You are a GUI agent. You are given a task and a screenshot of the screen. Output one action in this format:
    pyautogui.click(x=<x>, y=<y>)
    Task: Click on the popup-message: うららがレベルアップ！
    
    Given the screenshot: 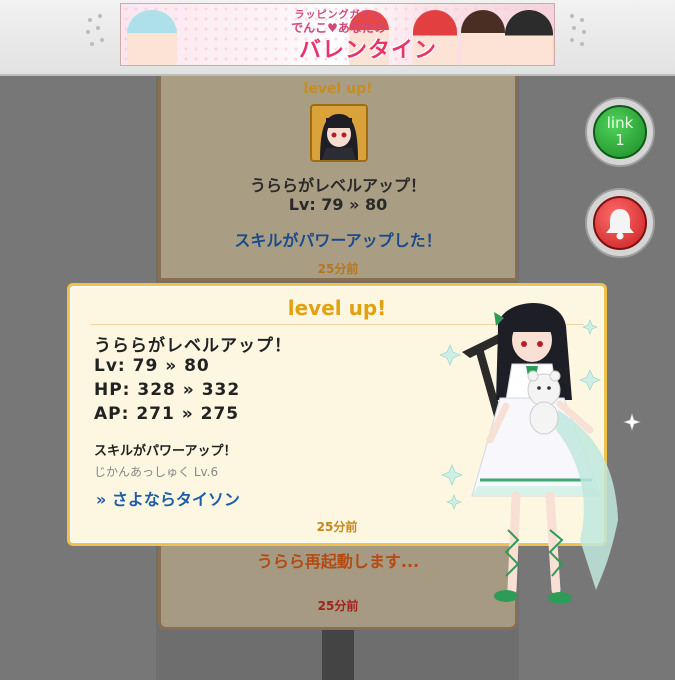 What is the action you would take?
    pyautogui.click(x=193, y=346)
    